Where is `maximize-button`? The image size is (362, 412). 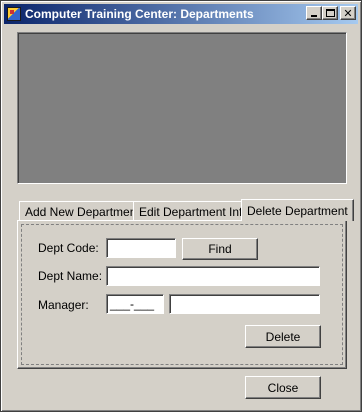 maximize-button is located at coordinates (330, 13).